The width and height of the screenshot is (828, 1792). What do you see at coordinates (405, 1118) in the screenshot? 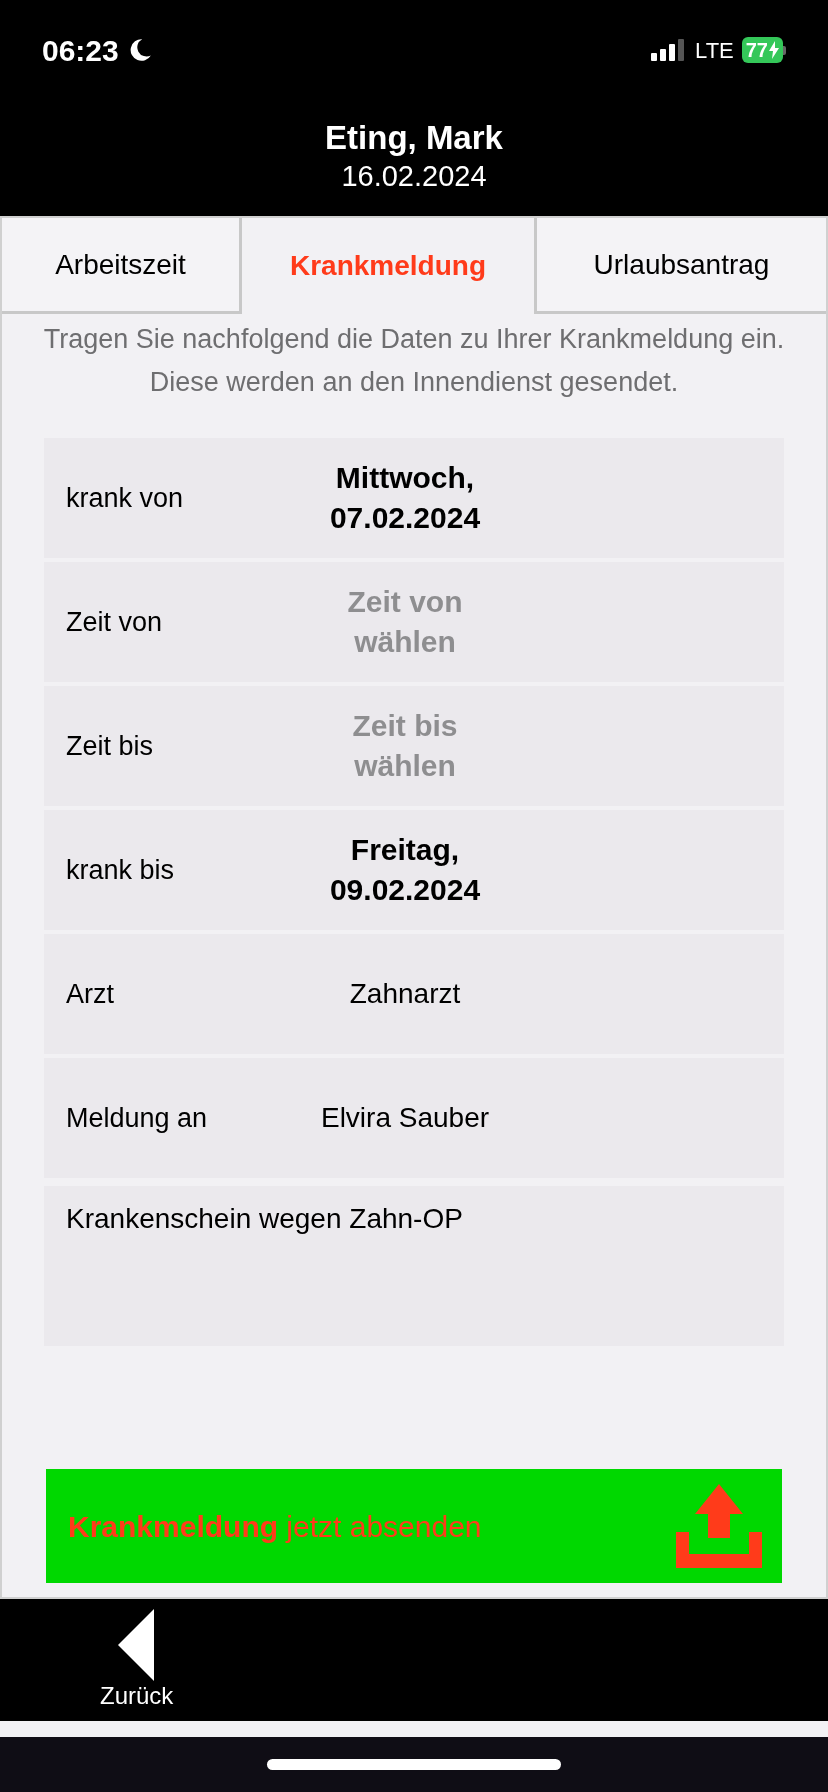
I see `field-value: Elvira Sauber` at bounding box center [405, 1118].